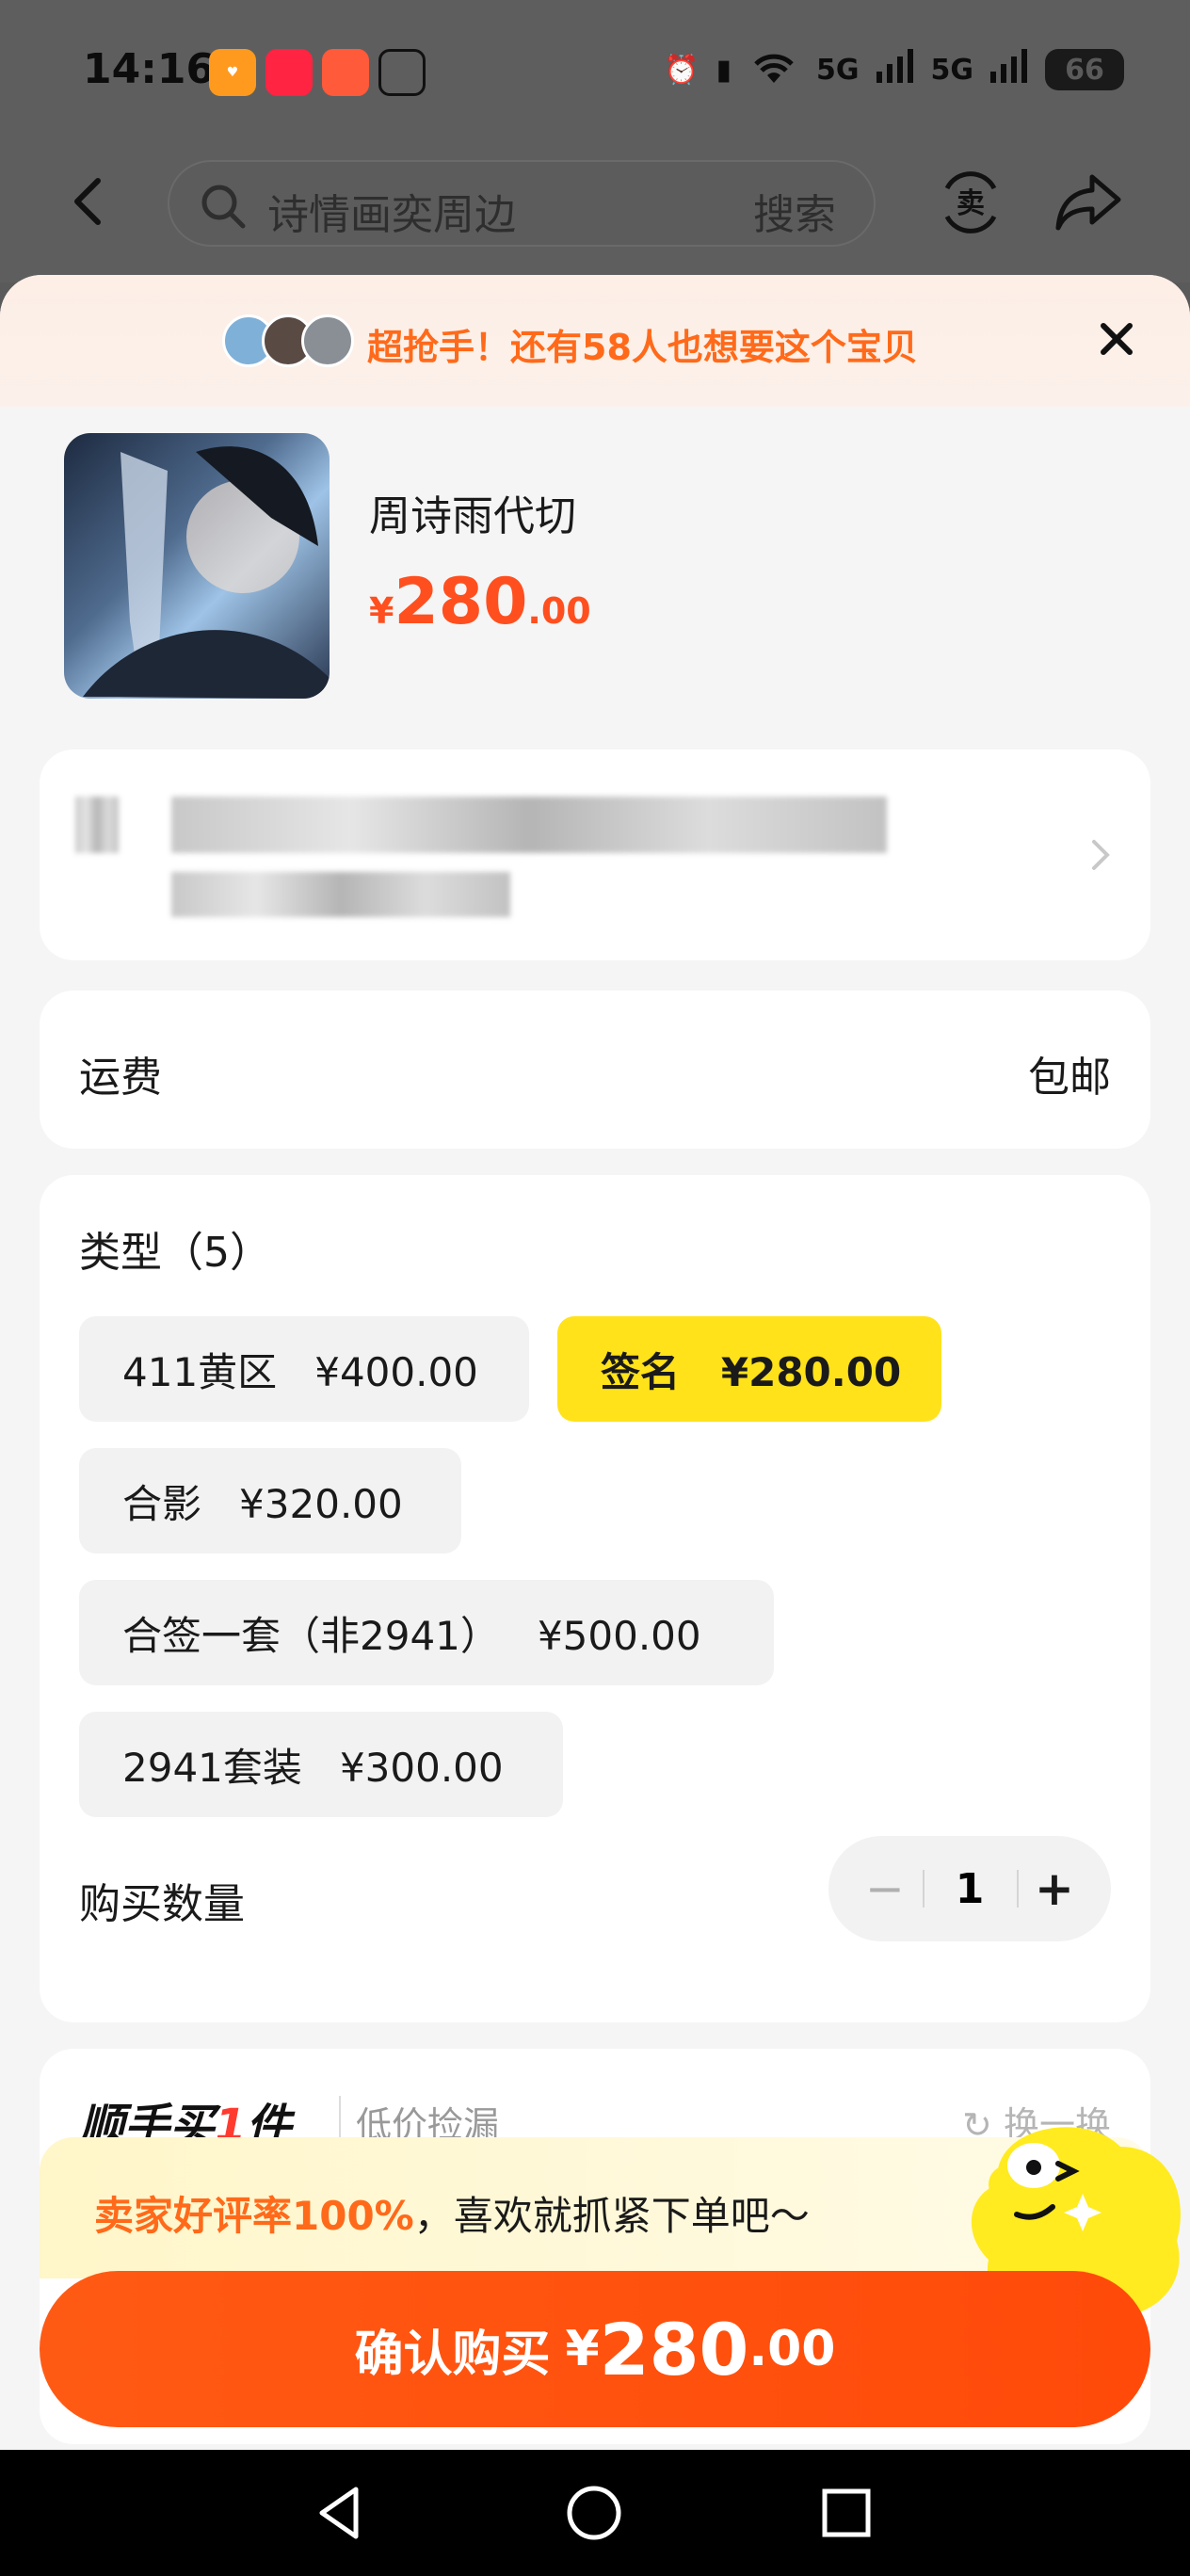  Describe the element at coordinates (162, 1904) in the screenshot. I see `quantity-label: 购买数量` at that location.